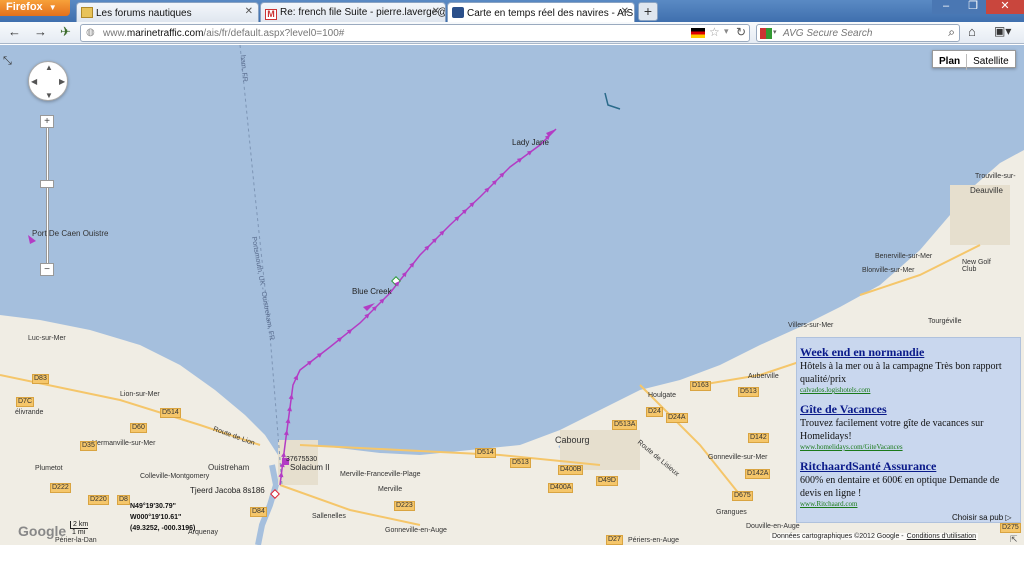 Image resolution: width=1024 pixels, height=576 pixels. Describe the element at coordinates (945, 321) in the screenshot. I see `place-label: Tourgéville` at that location.